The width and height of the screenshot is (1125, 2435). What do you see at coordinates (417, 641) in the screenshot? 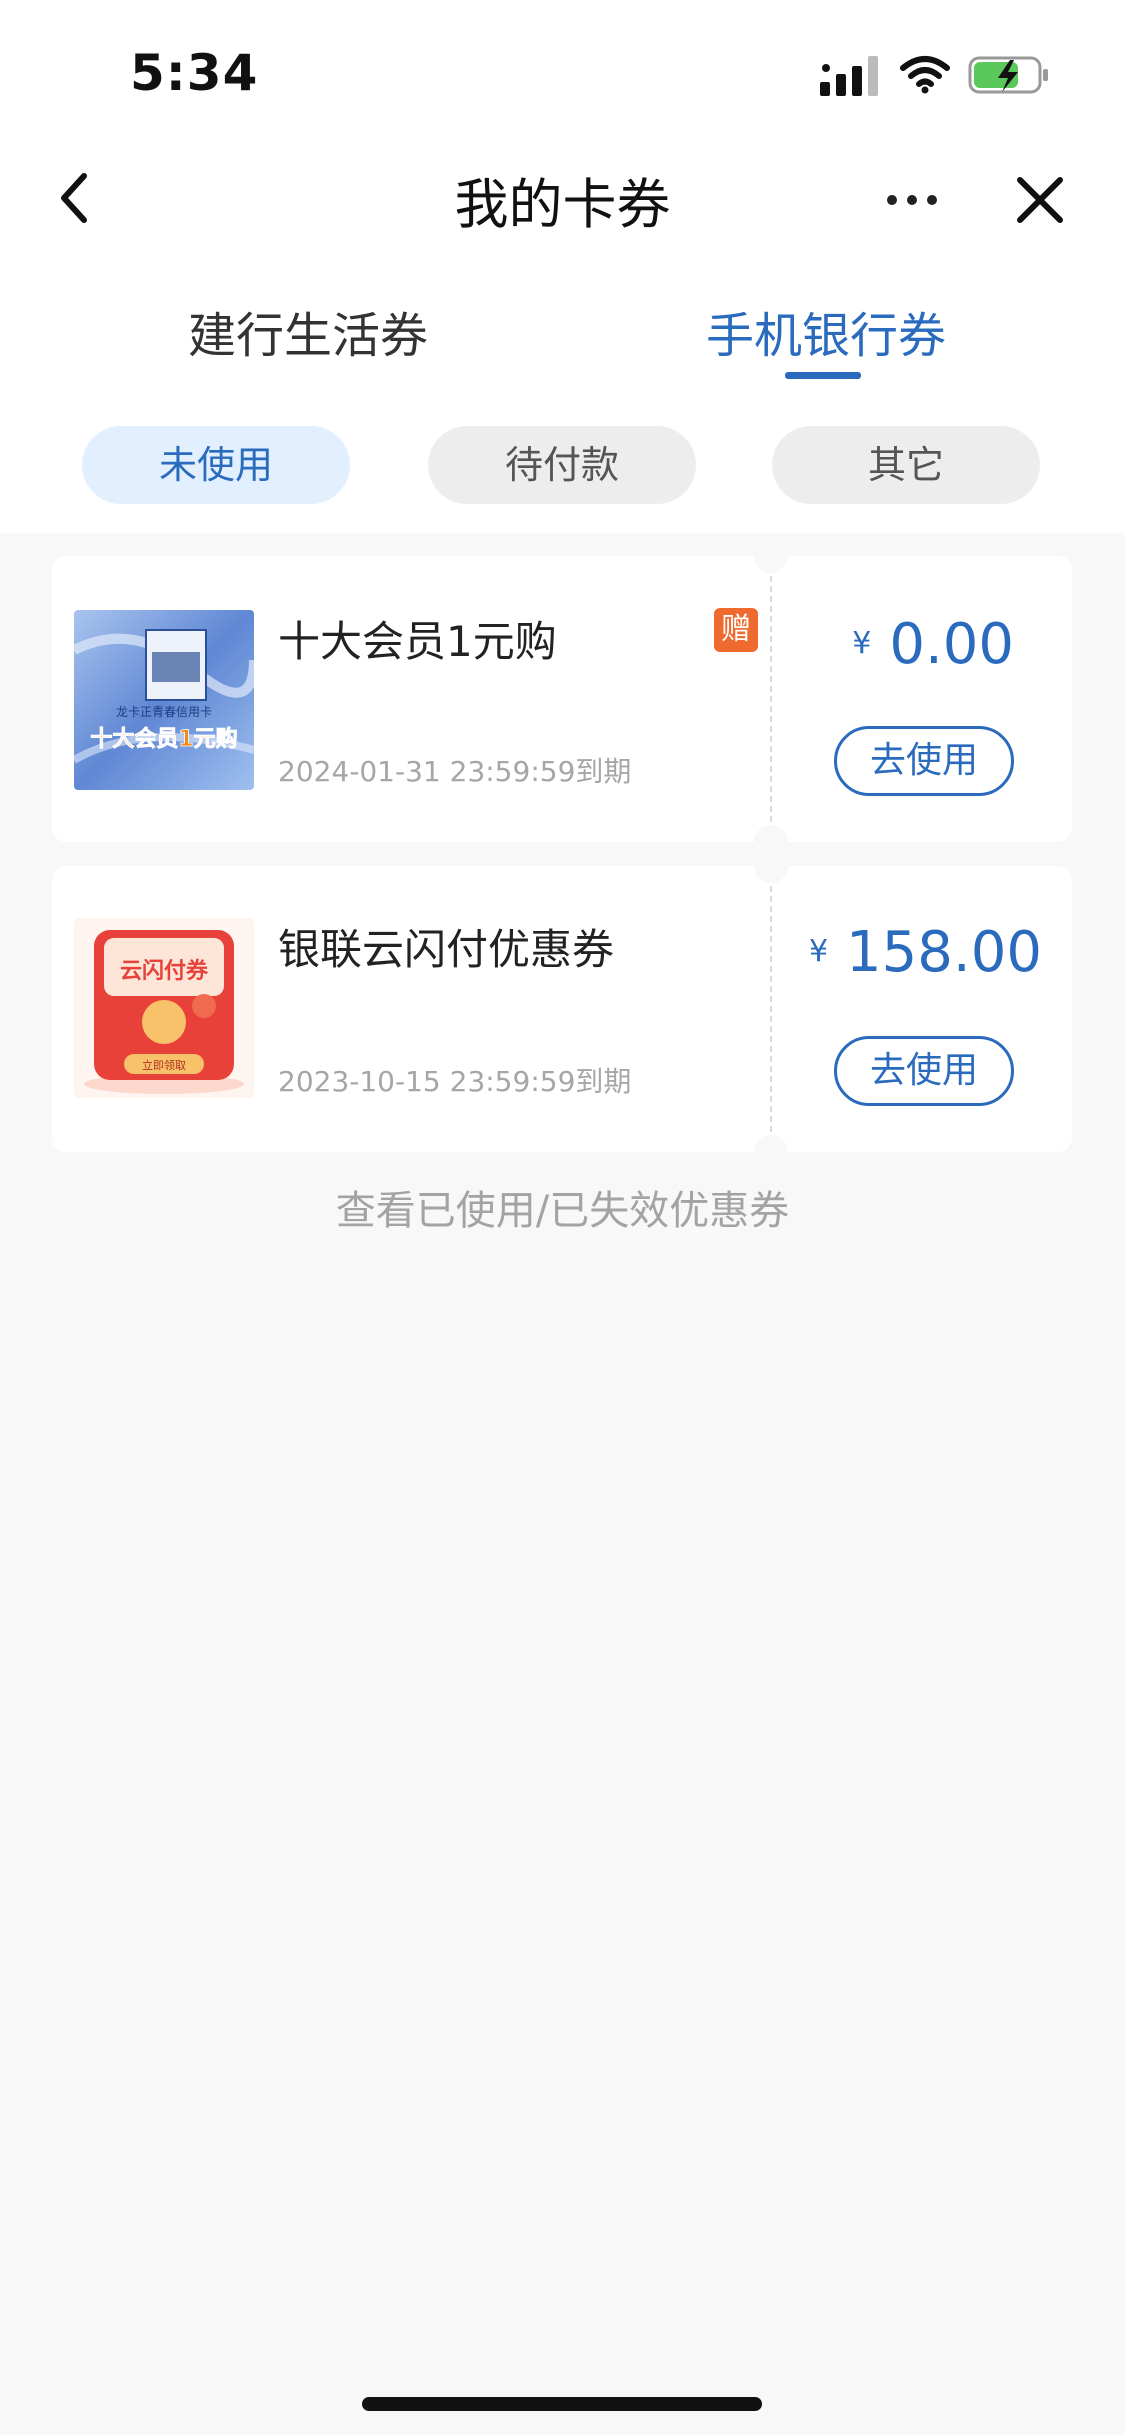
I see `coupon-title: 十大会员1元购` at bounding box center [417, 641].